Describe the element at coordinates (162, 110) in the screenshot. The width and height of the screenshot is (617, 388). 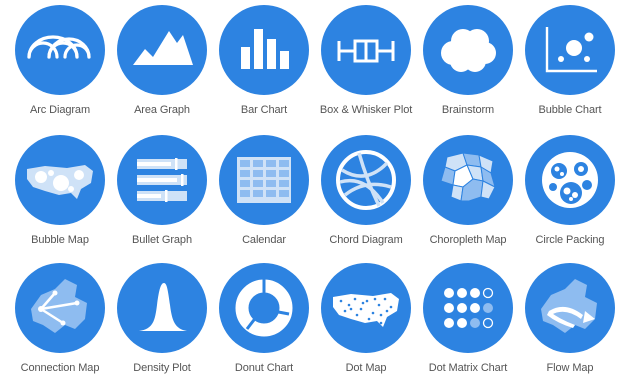
I see `tile-label: Area Graph` at that location.